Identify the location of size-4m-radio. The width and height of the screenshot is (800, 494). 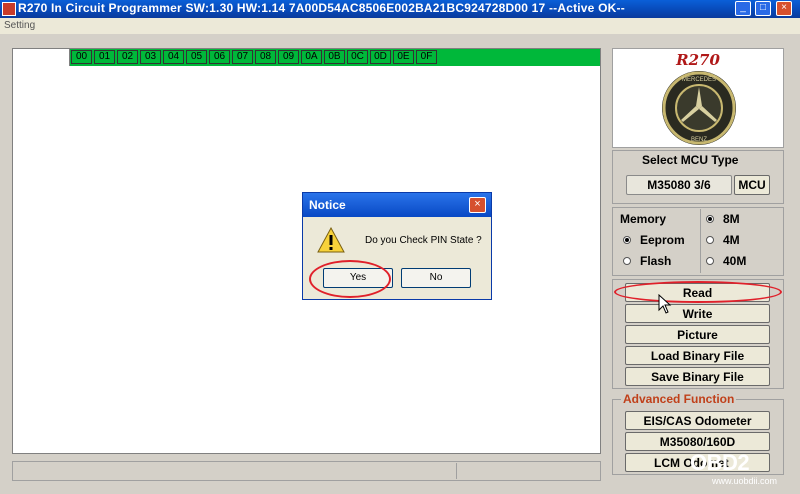
(710, 240).